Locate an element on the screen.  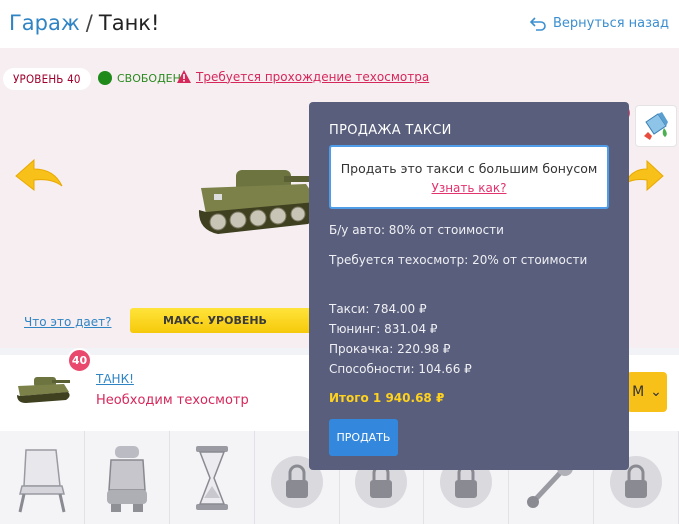
previous-car-arrow-icon is located at coordinates (39, 176).